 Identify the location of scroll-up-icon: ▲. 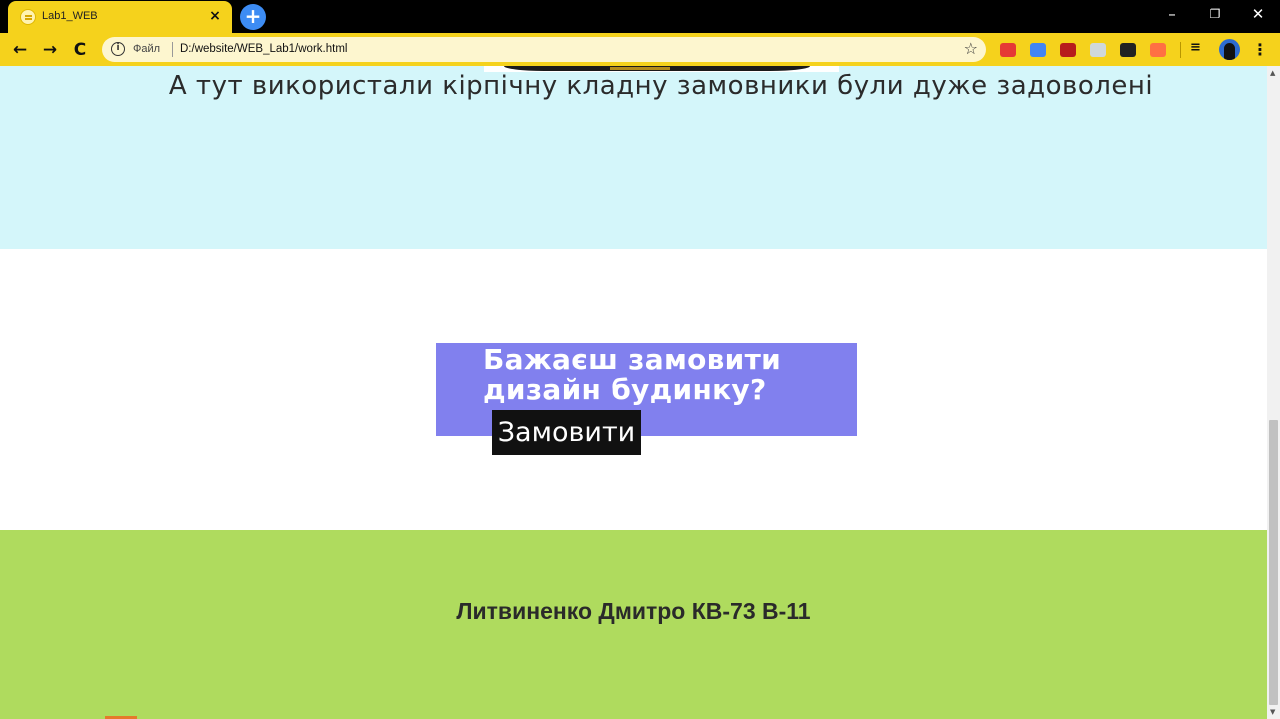
(1272, 73).